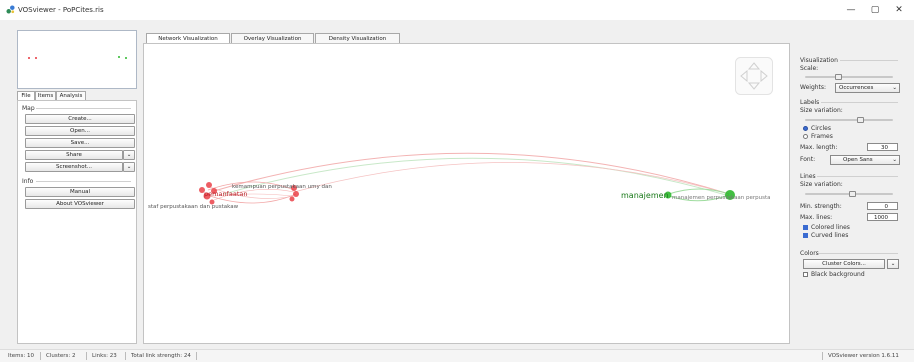 The image size is (914, 362). Describe the element at coordinates (813, 87) in the screenshot. I see `weights-label: Weights:` at that location.